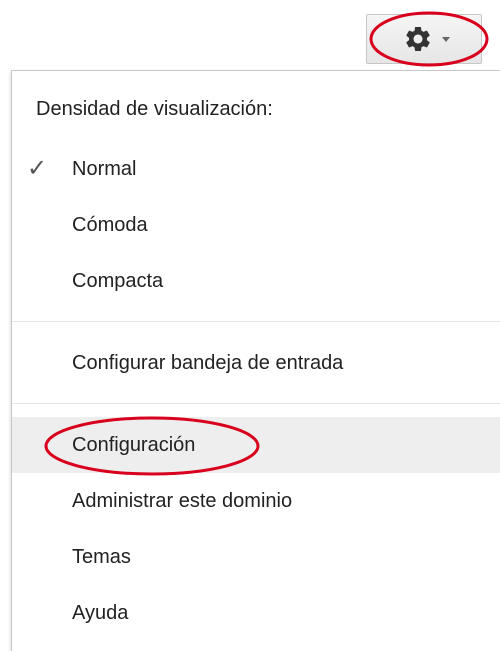  I want to click on settings-item: Configuración, so click(256, 445).